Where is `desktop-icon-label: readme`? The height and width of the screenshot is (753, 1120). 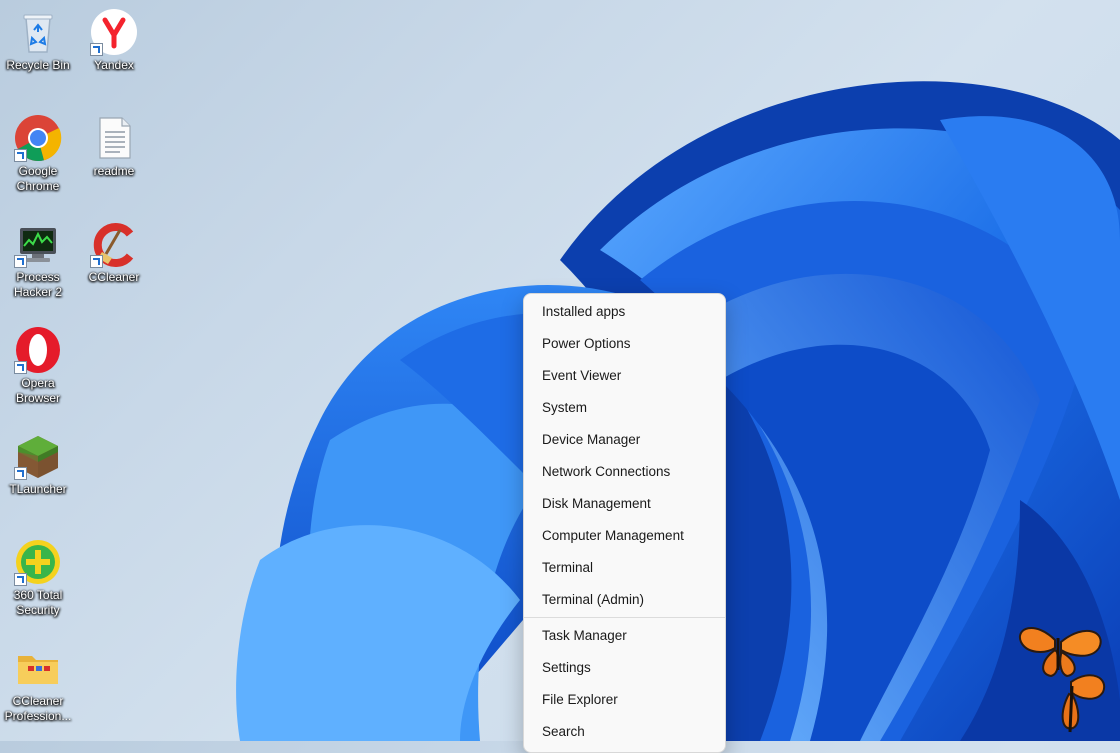
desktop-icon-label: readme is located at coordinates (114, 171).